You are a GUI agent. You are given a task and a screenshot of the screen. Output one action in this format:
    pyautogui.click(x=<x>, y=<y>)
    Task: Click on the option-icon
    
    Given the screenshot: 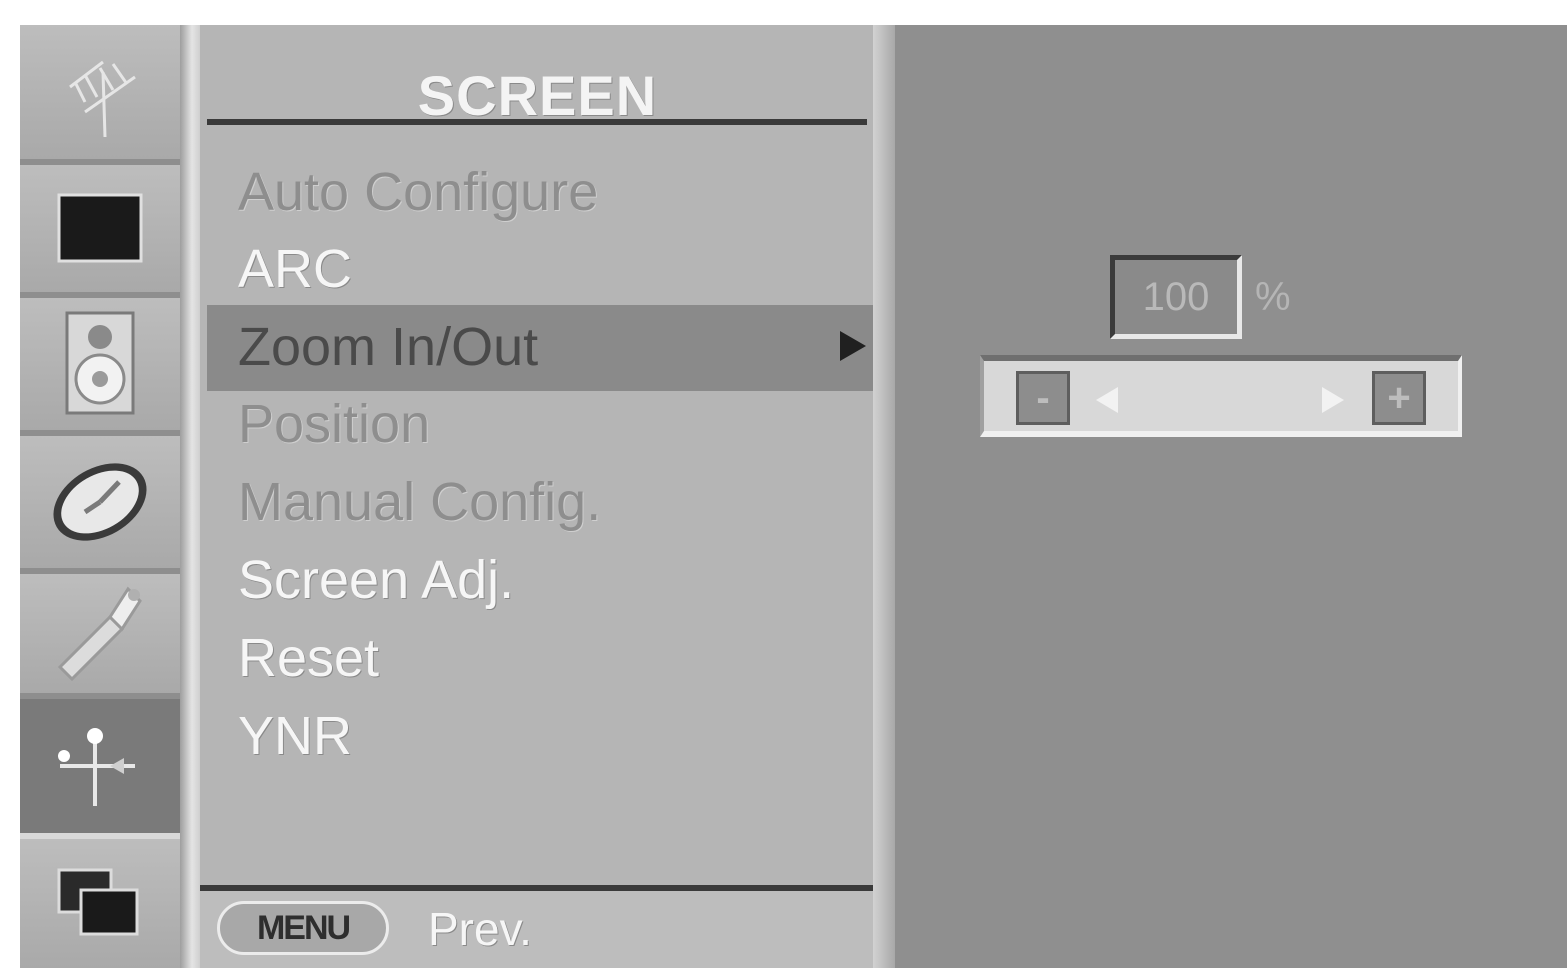 What is the action you would take?
    pyautogui.click(x=99, y=633)
    